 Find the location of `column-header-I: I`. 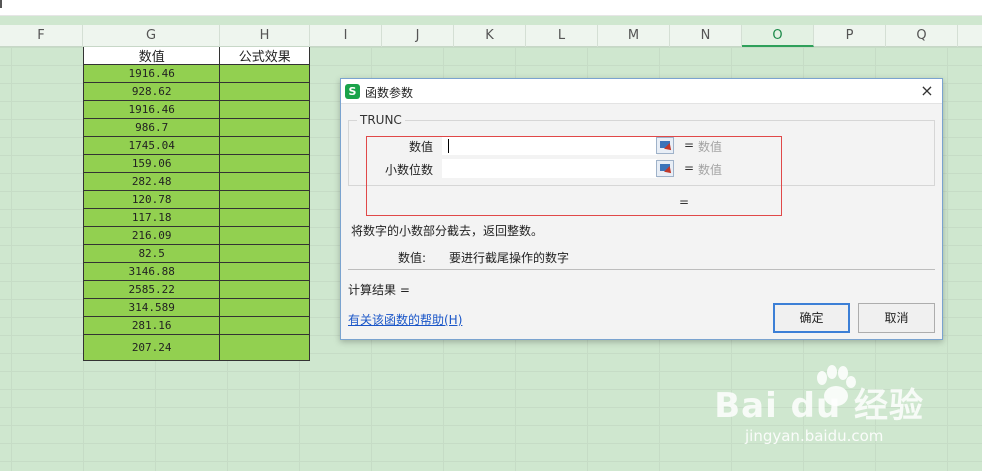

column-header-I: I is located at coordinates (346, 36).